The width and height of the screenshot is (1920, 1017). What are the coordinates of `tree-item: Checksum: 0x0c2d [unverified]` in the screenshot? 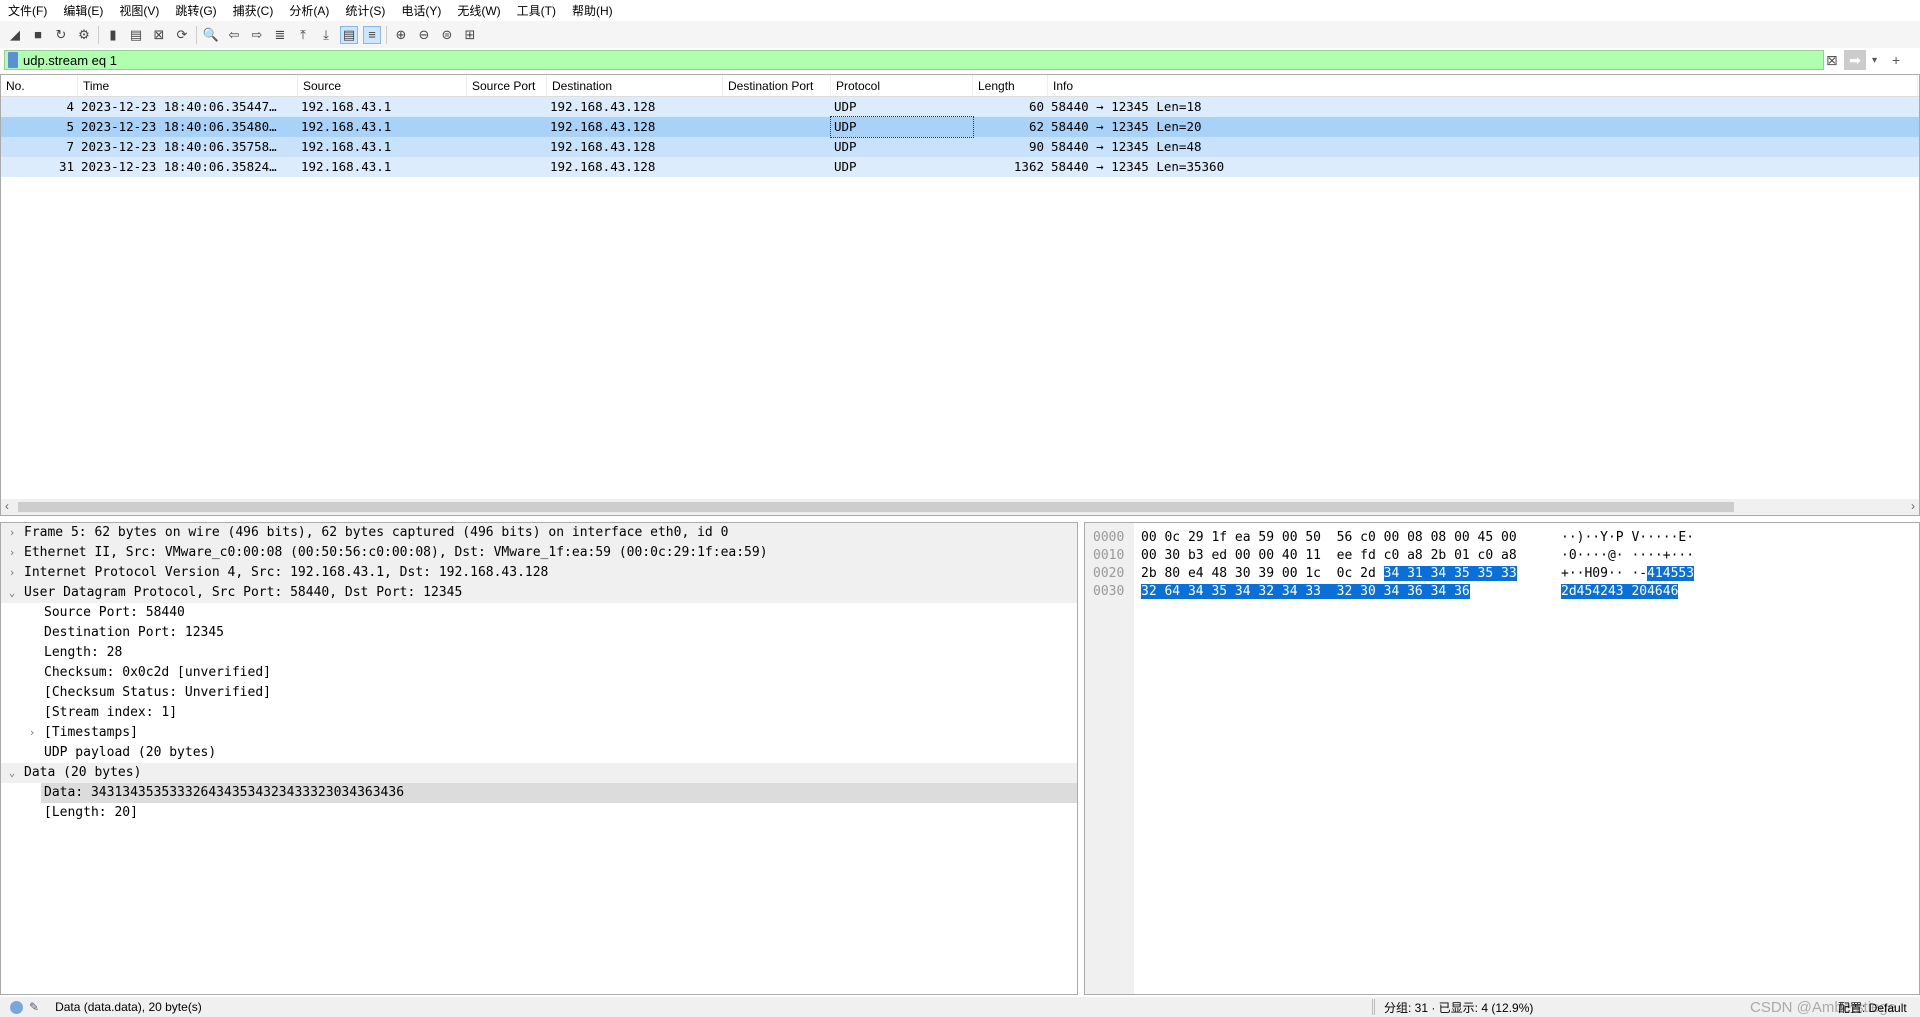 It's located at (539, 673).